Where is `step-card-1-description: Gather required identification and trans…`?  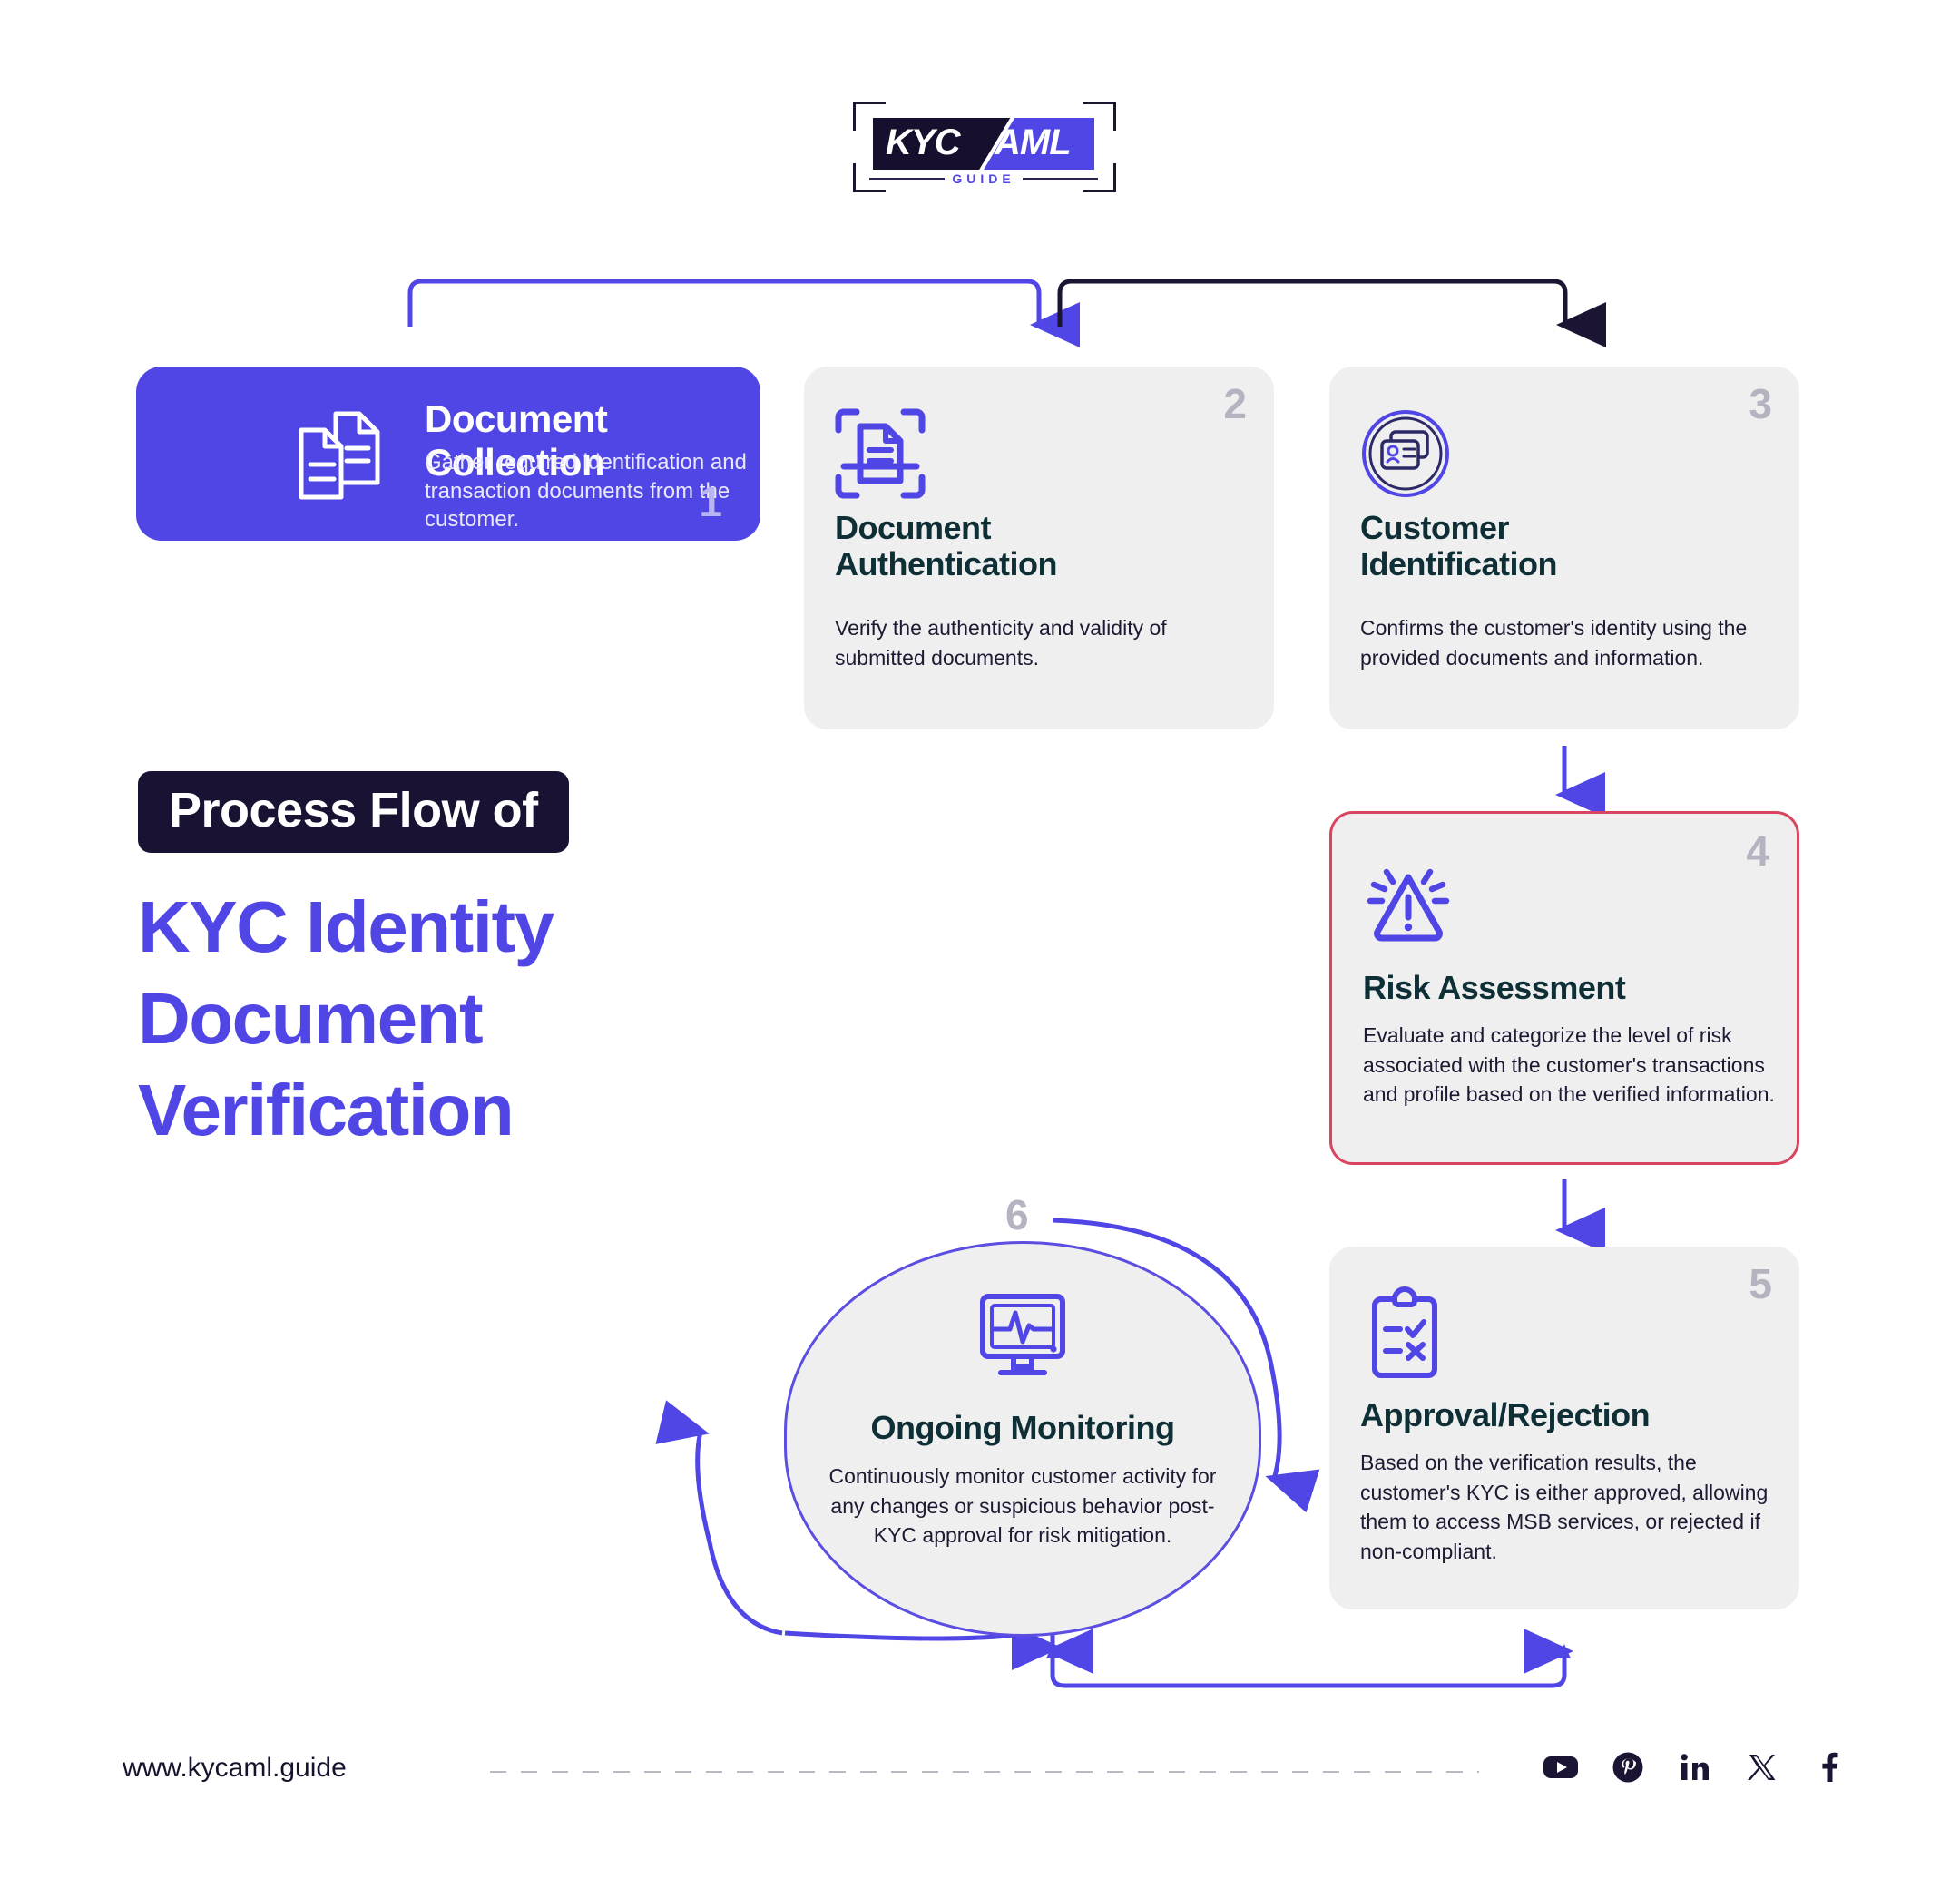 step-card-1-description: Gather required identification and trans… is located at coordinates (586, 492).